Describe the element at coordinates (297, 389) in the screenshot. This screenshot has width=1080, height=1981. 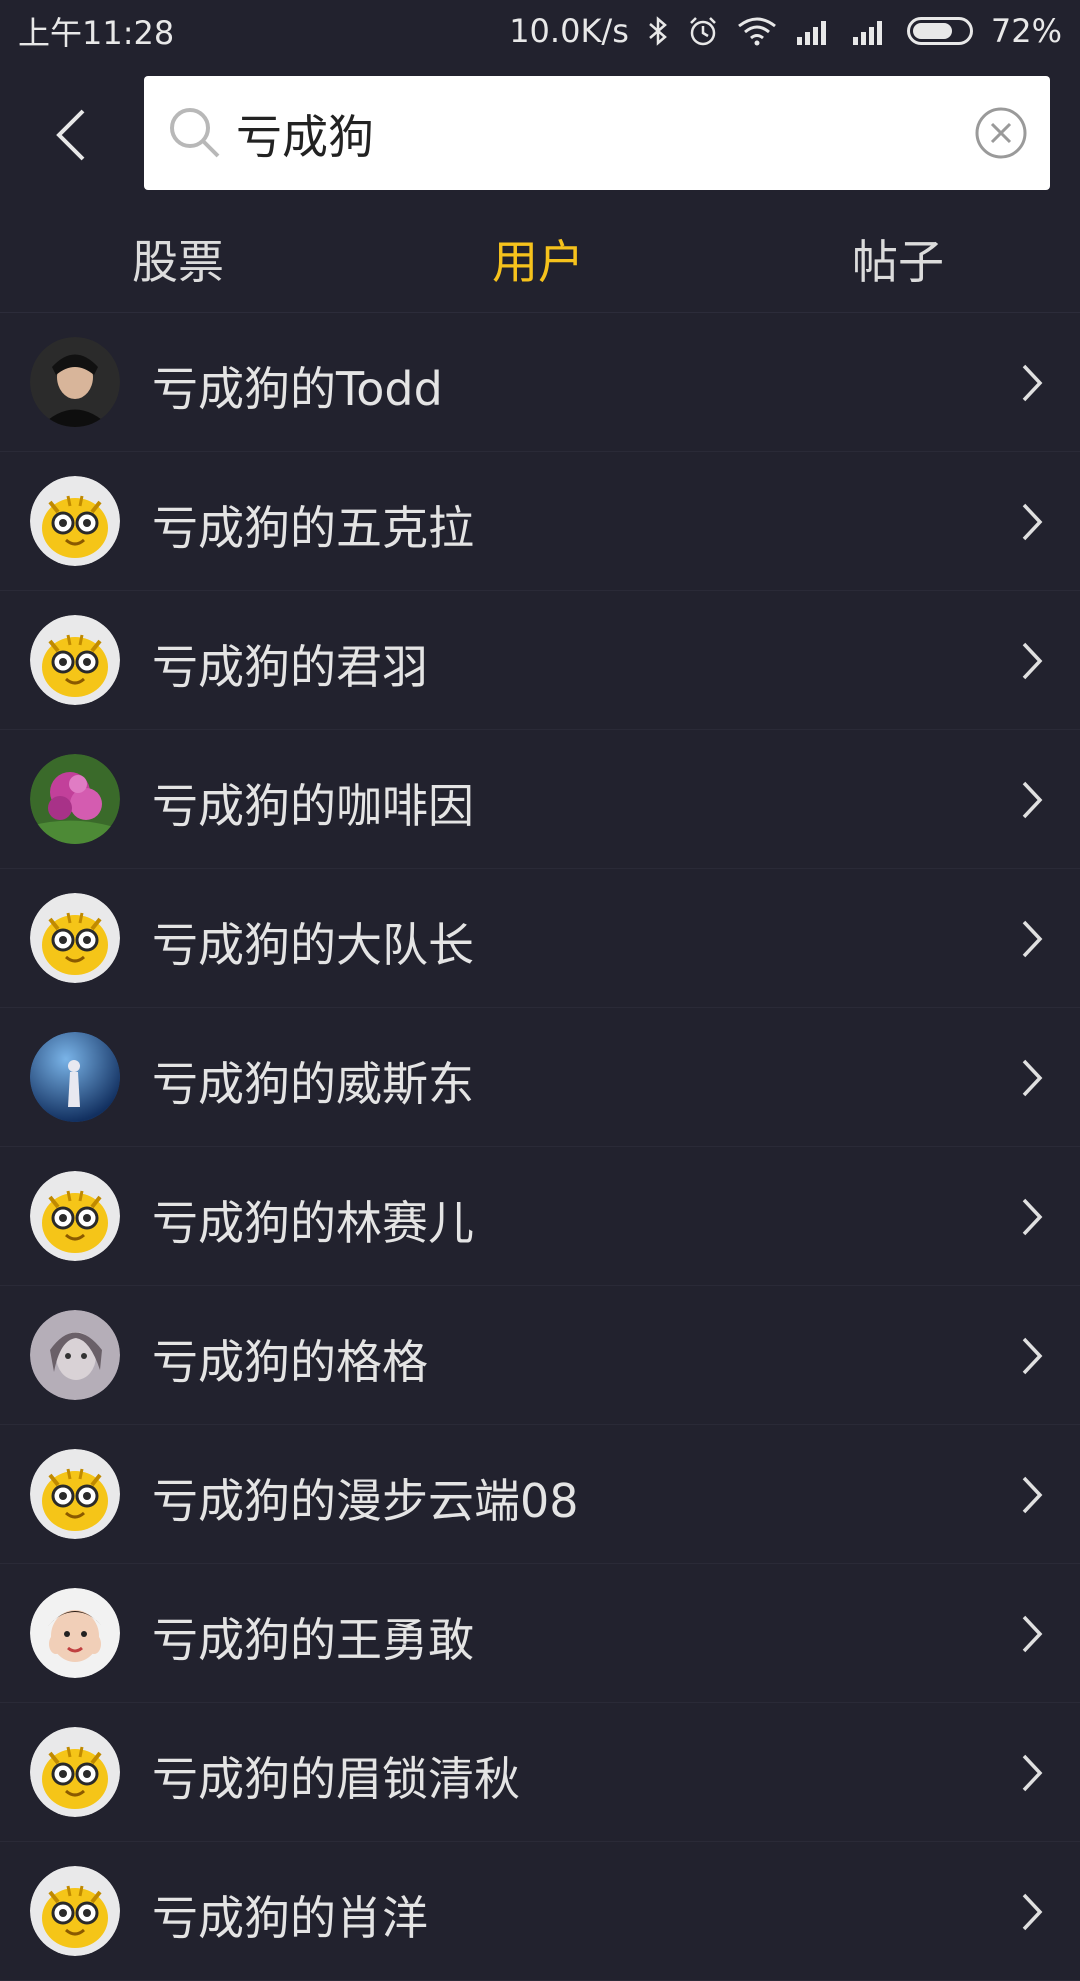
I see `user-name: 亏成狗的Todd` at that location.